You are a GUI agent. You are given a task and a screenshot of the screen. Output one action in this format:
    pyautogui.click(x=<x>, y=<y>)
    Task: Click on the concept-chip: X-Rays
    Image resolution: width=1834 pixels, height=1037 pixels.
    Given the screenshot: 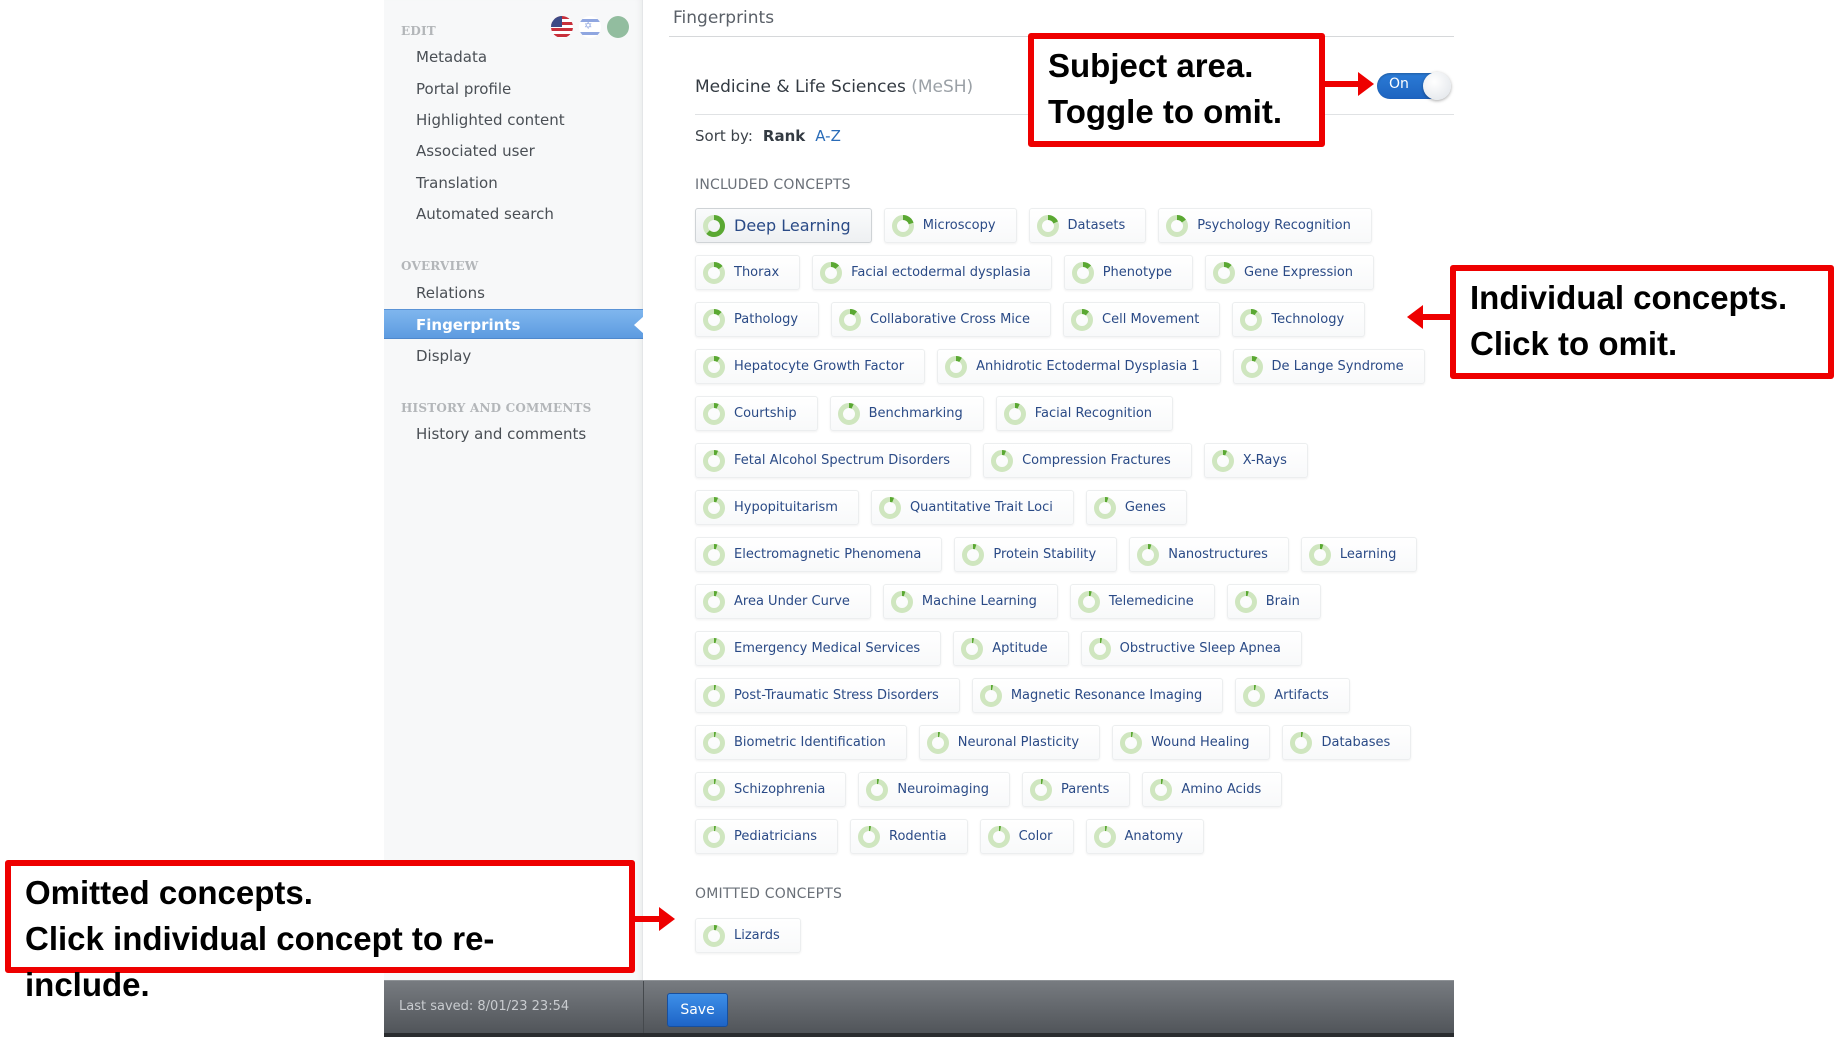 What is the action you would take?
    pyautogui.click(x=1255, y=460)
    